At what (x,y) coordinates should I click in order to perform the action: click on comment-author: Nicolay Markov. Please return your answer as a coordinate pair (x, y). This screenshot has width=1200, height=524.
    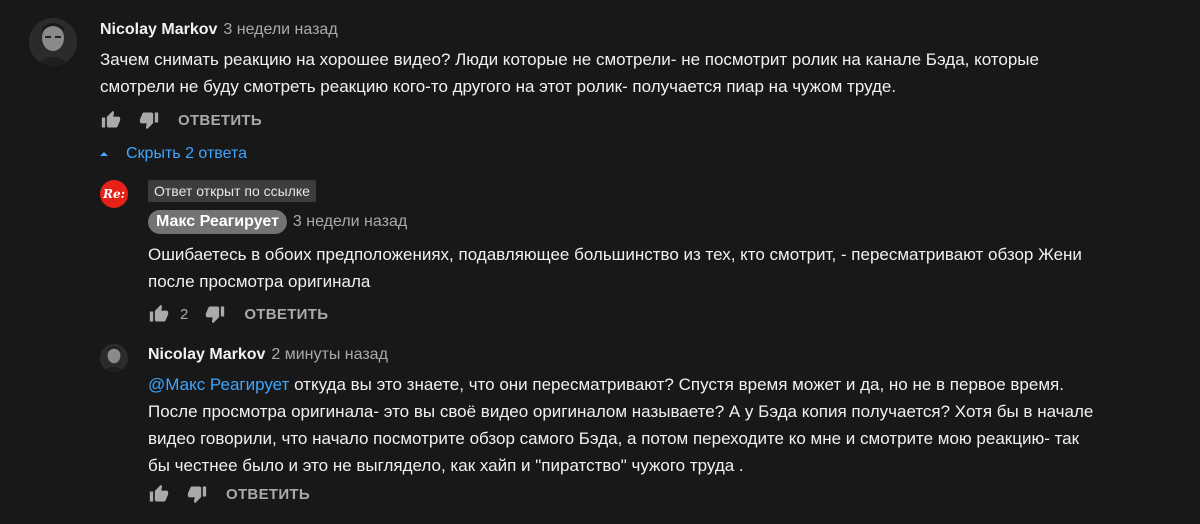
    Looking at the image, I should click on (158, 29).